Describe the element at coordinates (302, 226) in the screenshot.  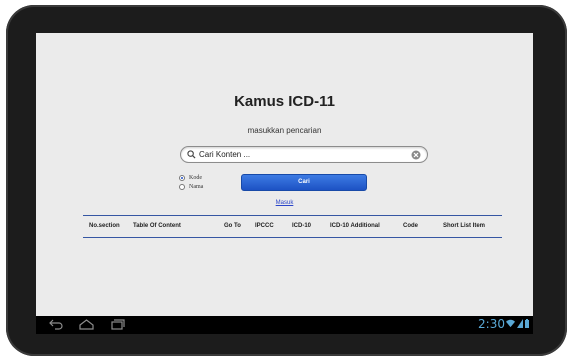
I see `column-header: ICD-10` at that location.